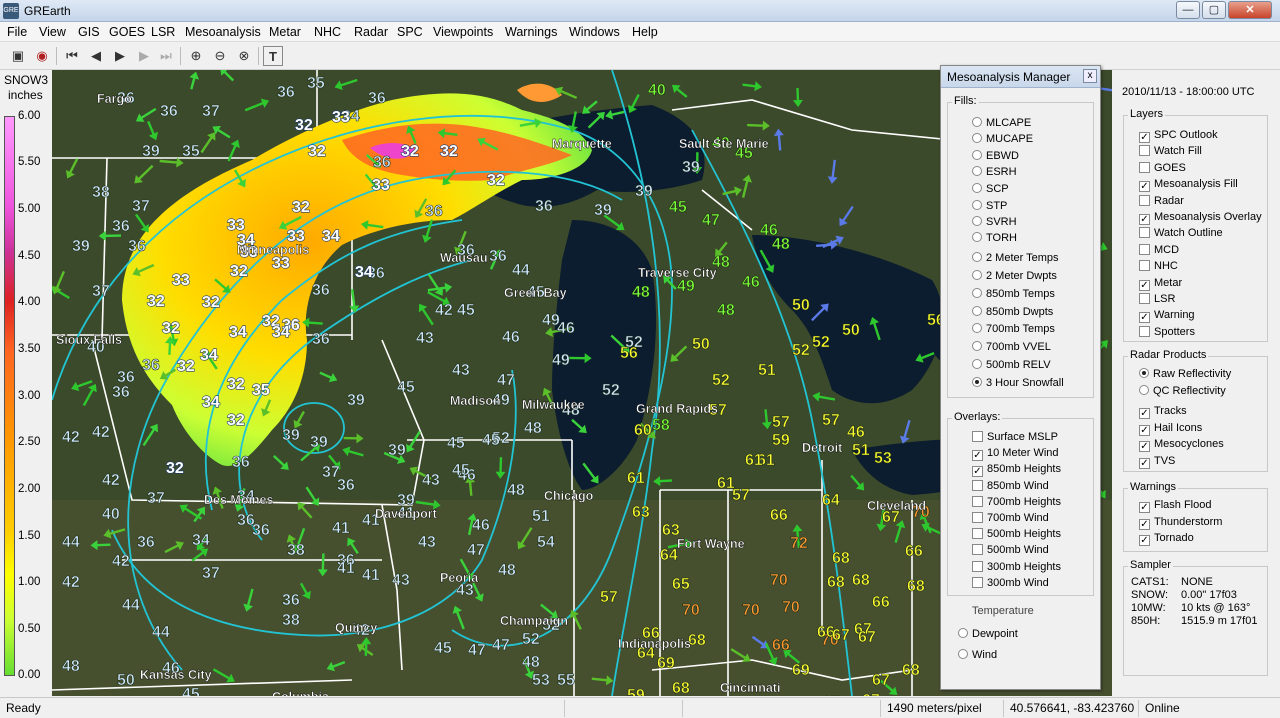 This screenshot has height=718, width=1280. Describe the element at coordinates (196, 56) in the screenshot. I see `zoom-in-icon: ⊕` at that location.